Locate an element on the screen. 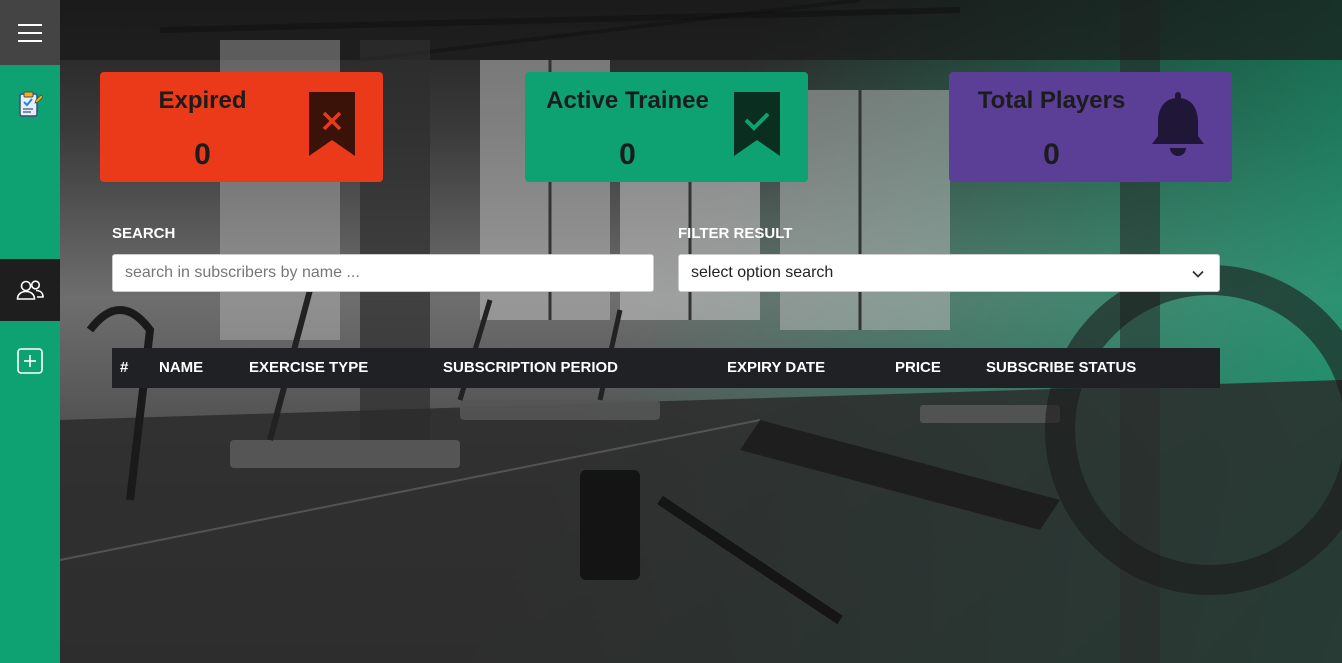  expired-count: 0 is located at coordinates (202, 154).